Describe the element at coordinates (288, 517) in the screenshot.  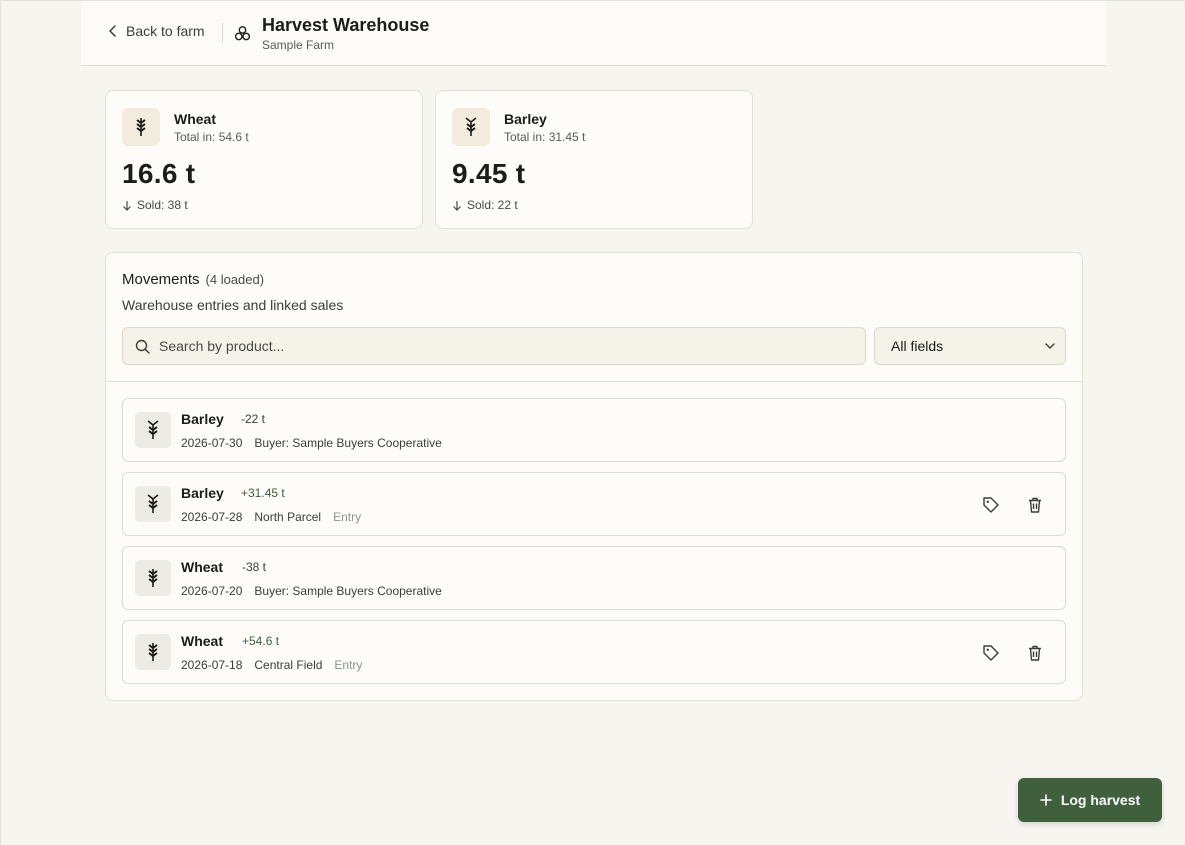
I see `movement-location: North Parcel` at that location.